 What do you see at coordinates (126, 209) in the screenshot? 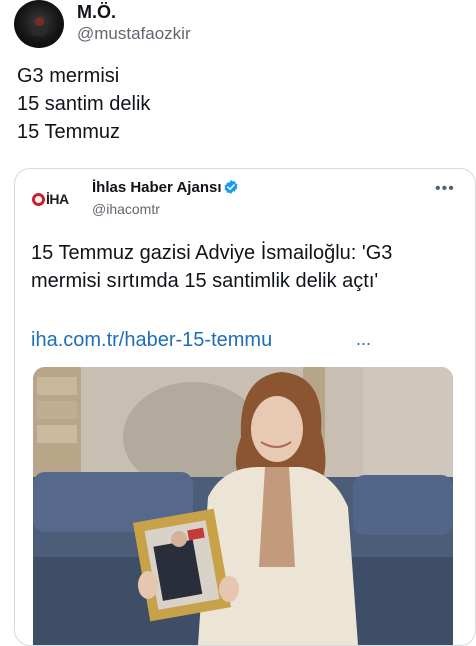
I see `source-handle: @ihacomtr` at bounding box center [126, 209].